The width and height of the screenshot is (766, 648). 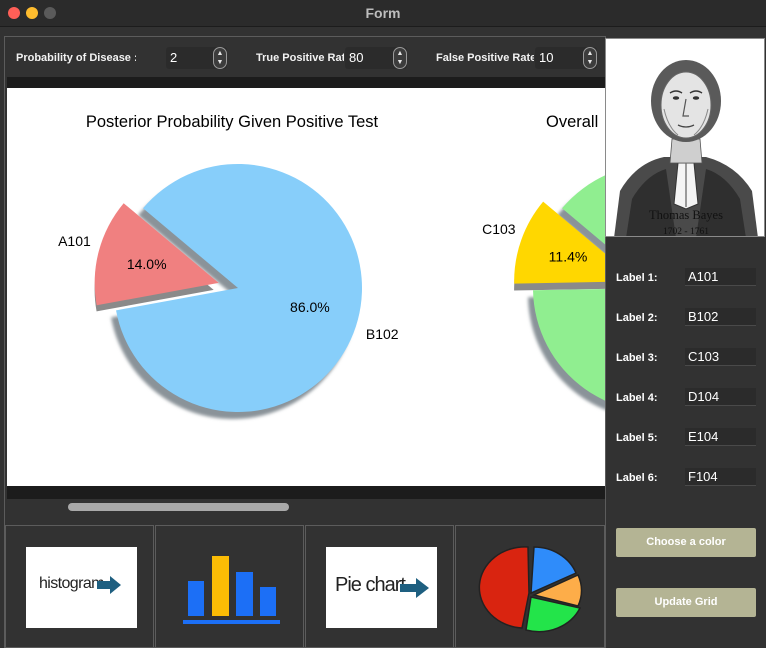 I want to click on tpr-spinbox: 80 ▲ ▼, so click(x=376, y=58).